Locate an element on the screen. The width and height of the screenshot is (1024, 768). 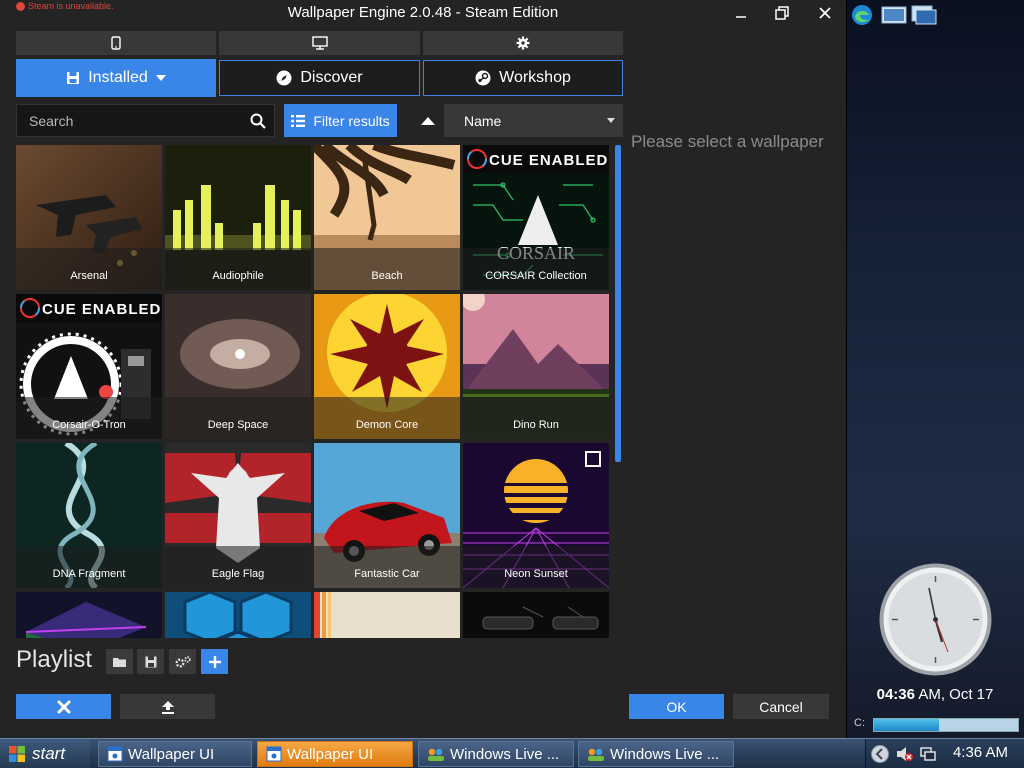
sidebar-date: AM, Oct 17 is located at coordinates (954, 694).